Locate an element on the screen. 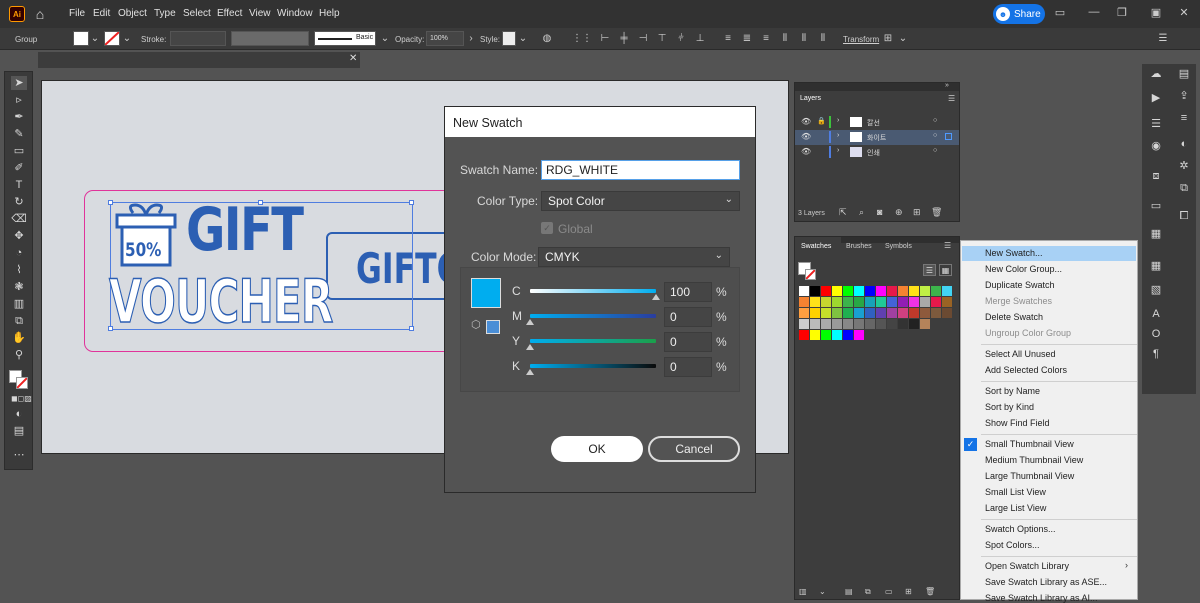  comments-icon: ▭ is located at coordinates (1156, 206).